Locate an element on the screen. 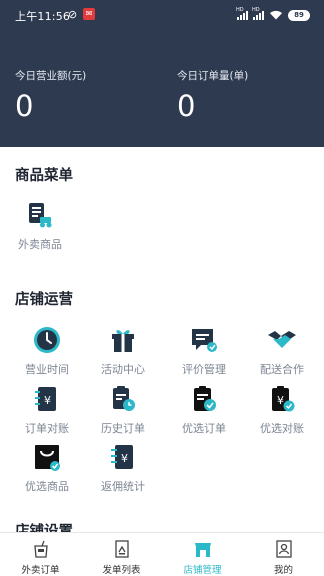 The width and height of the screenshot is (324, 576). status-bar: 上午11:56 ⊘ ✉ HD HD 89 is located at coordinates (162, 15).